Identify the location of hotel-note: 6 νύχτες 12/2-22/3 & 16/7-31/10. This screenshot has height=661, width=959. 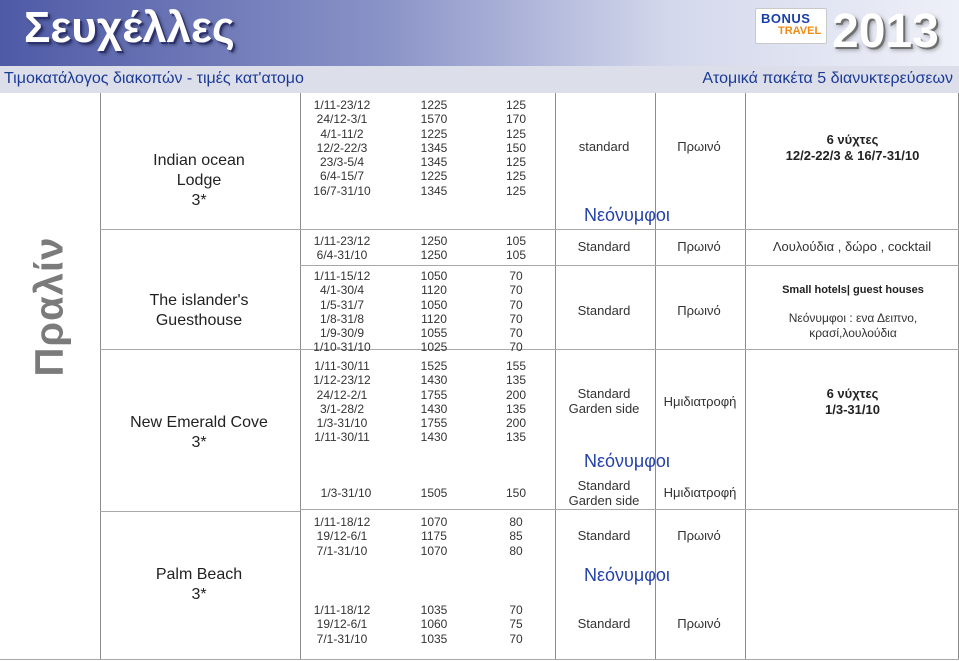
(852, 147).